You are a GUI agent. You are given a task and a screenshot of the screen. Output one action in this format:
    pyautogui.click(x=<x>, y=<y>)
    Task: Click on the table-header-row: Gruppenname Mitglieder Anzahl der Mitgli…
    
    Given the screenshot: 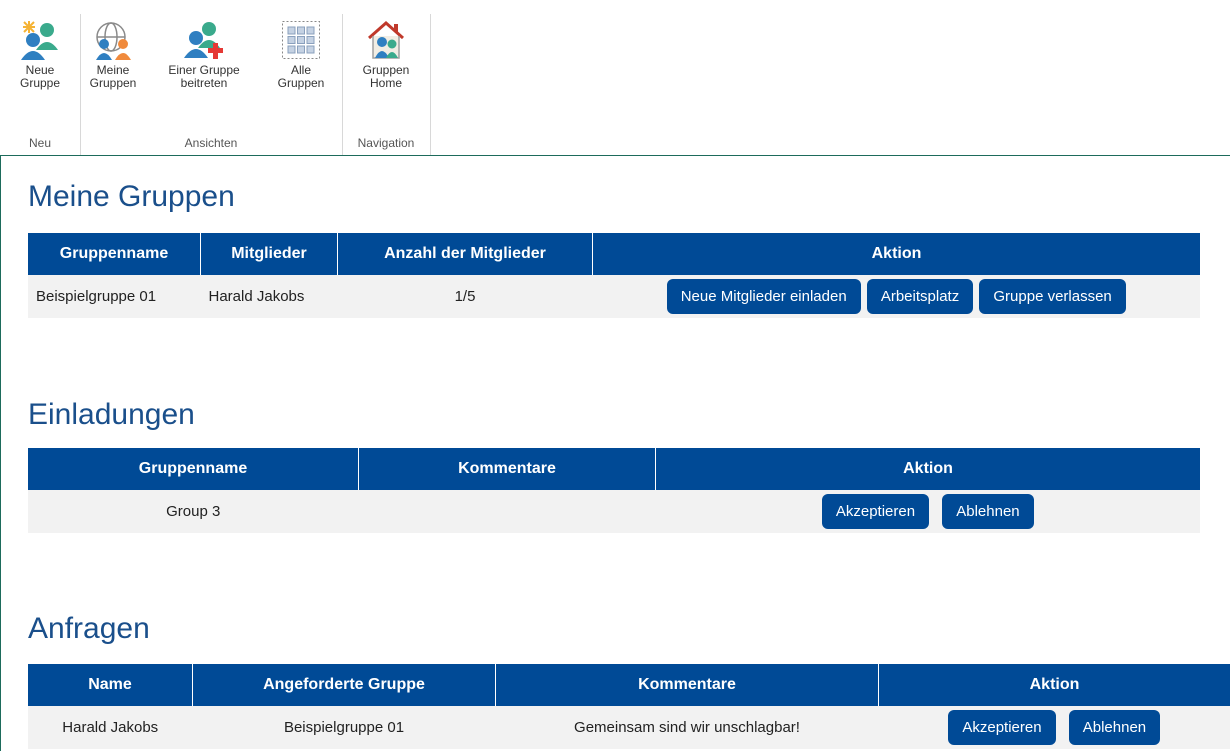 What is the action you would take?
    pyautogui.click(x=614, y=254)
    